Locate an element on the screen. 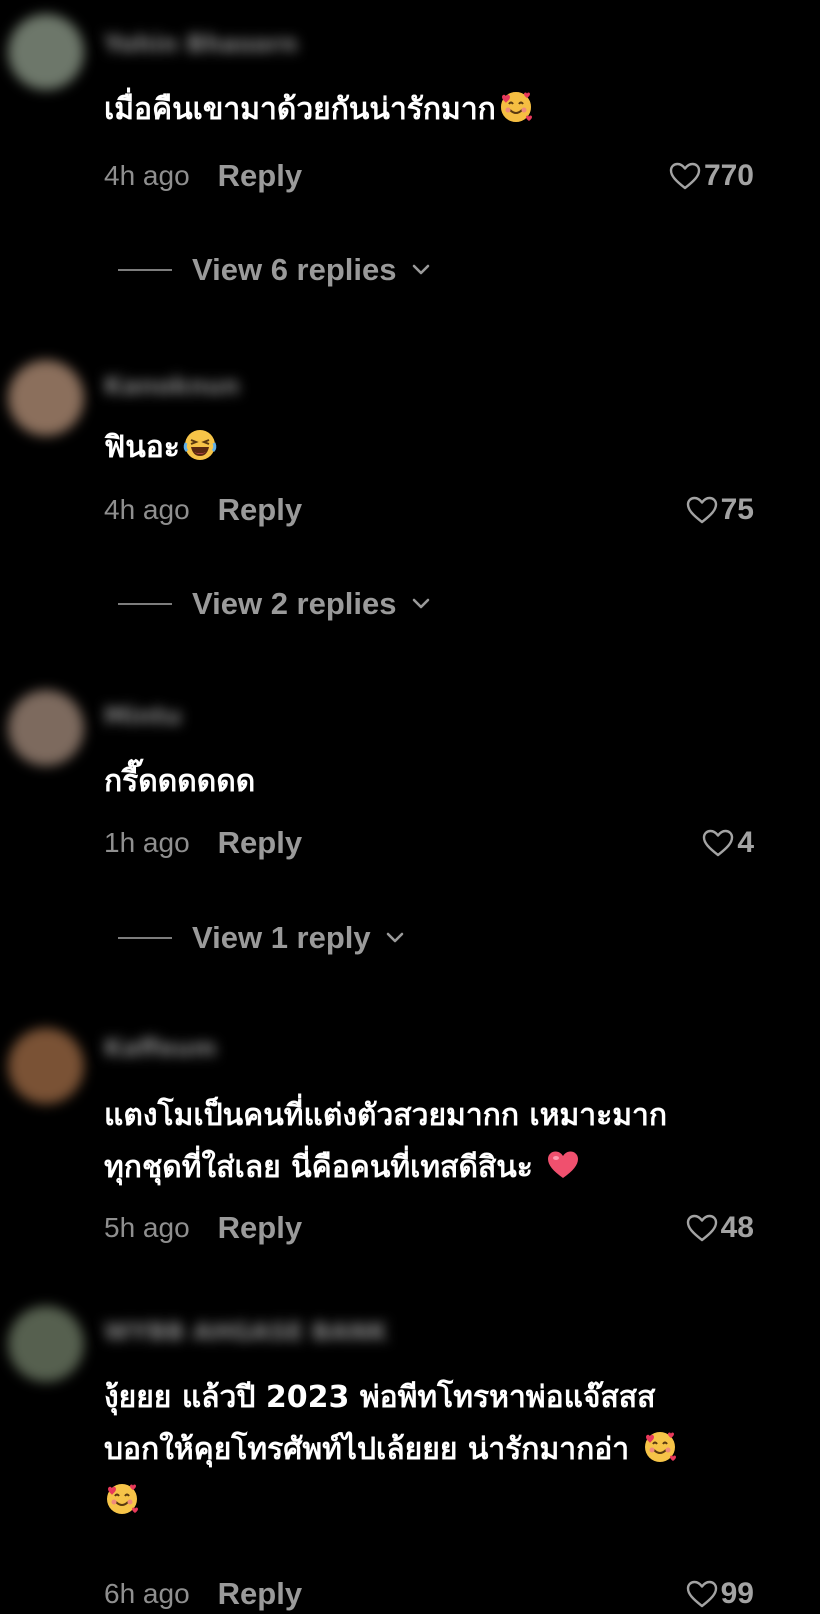 This screenshot has width=820, height=1614. view-replies-button: View 1 reply is located at coordinates (261, 938).